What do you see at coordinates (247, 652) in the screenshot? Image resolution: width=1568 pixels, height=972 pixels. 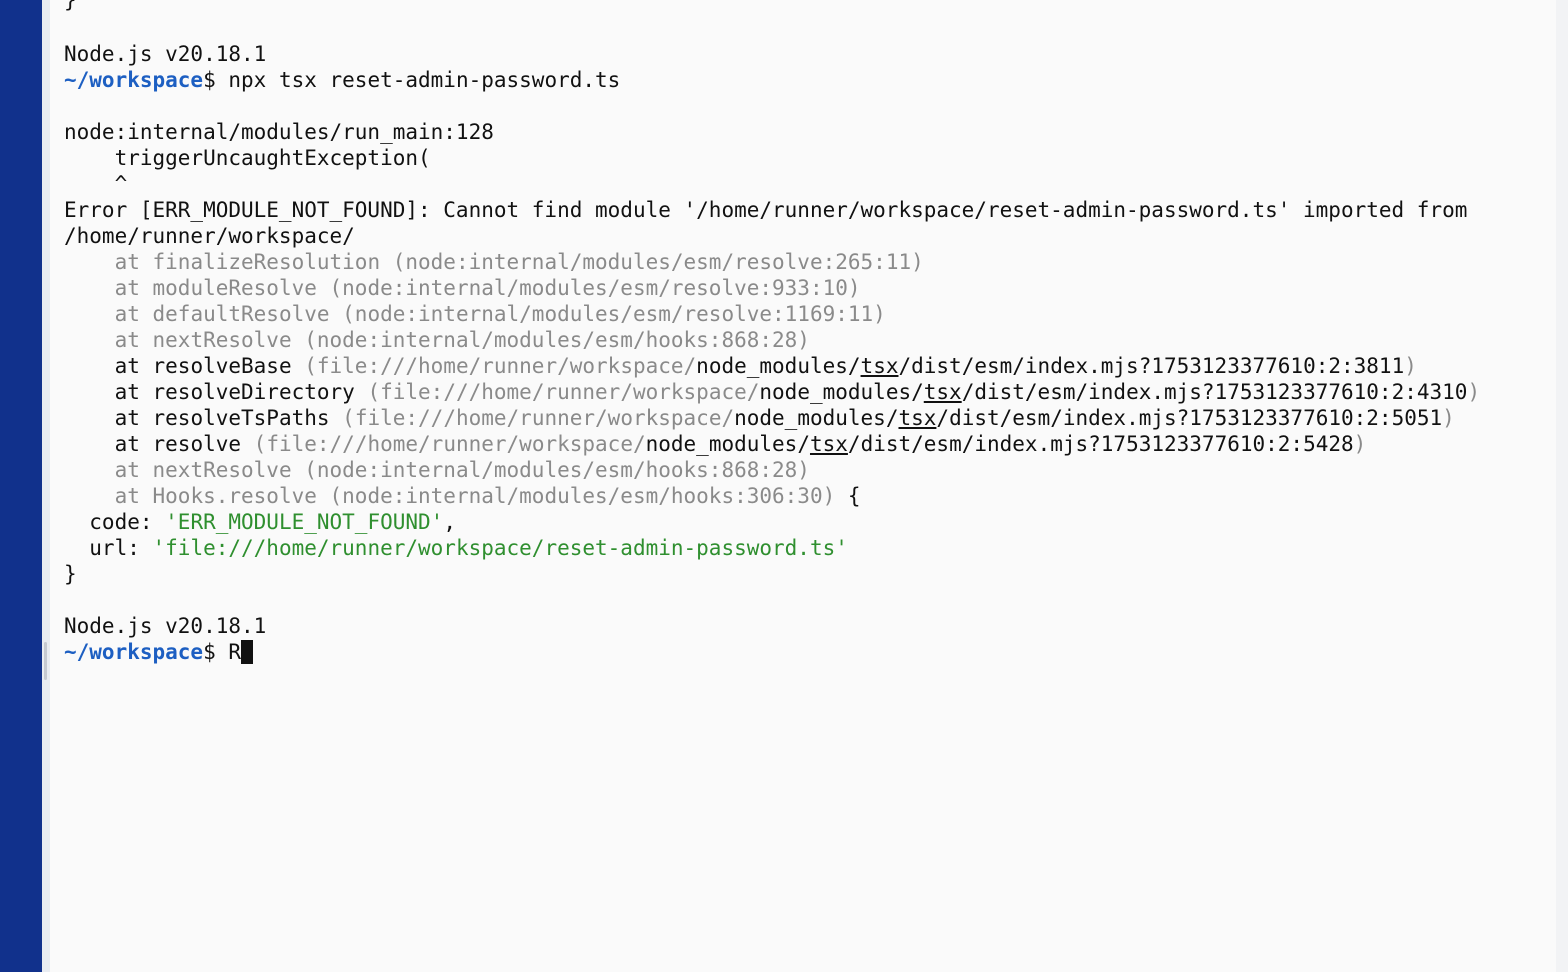 I see `text-cursor` at bounding box center [247, 652].